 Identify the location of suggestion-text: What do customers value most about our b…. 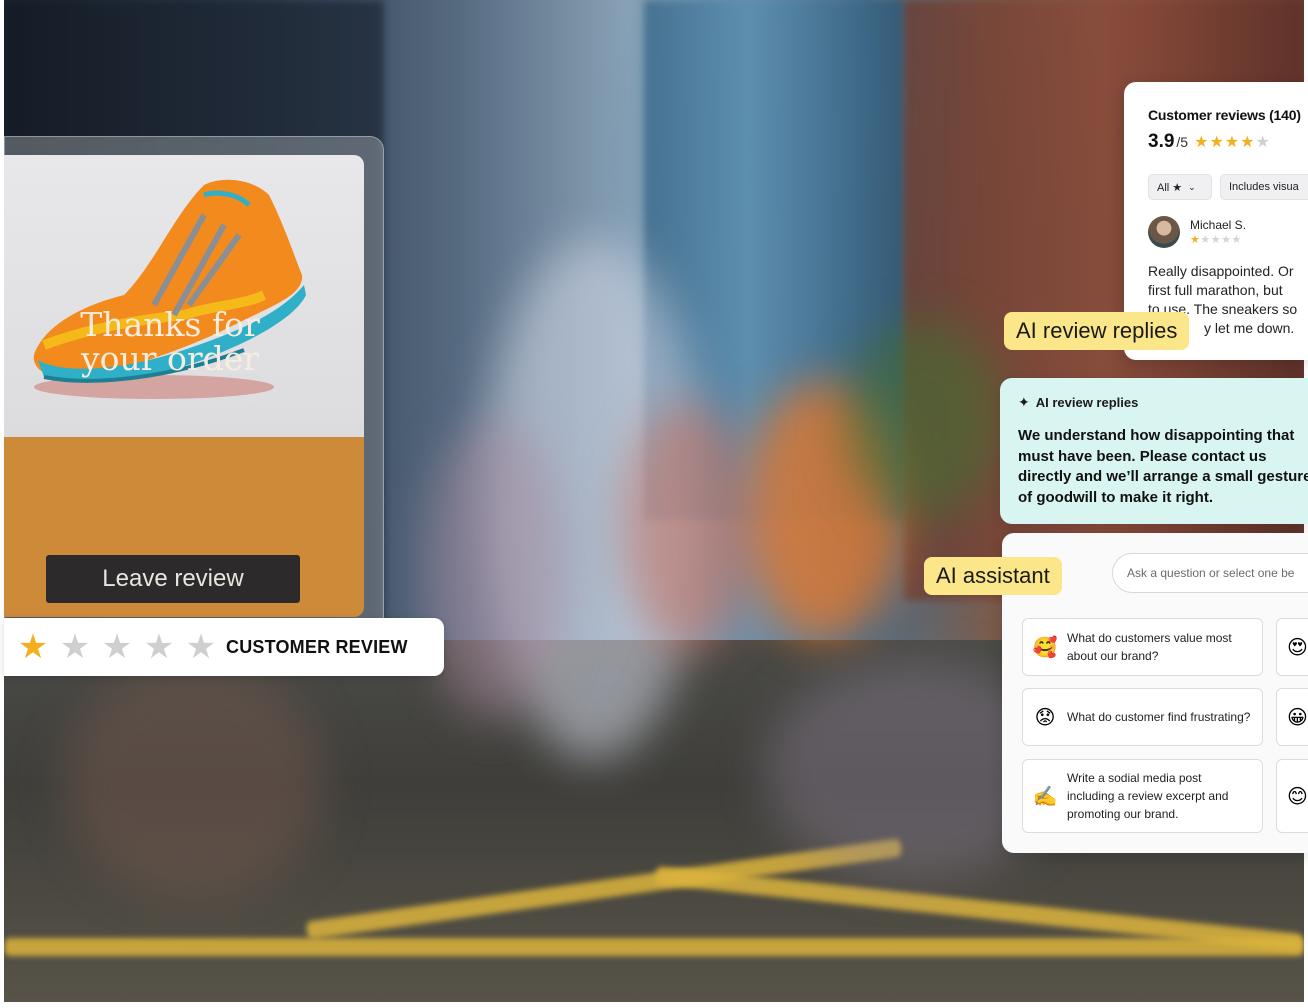
(1149, 647).